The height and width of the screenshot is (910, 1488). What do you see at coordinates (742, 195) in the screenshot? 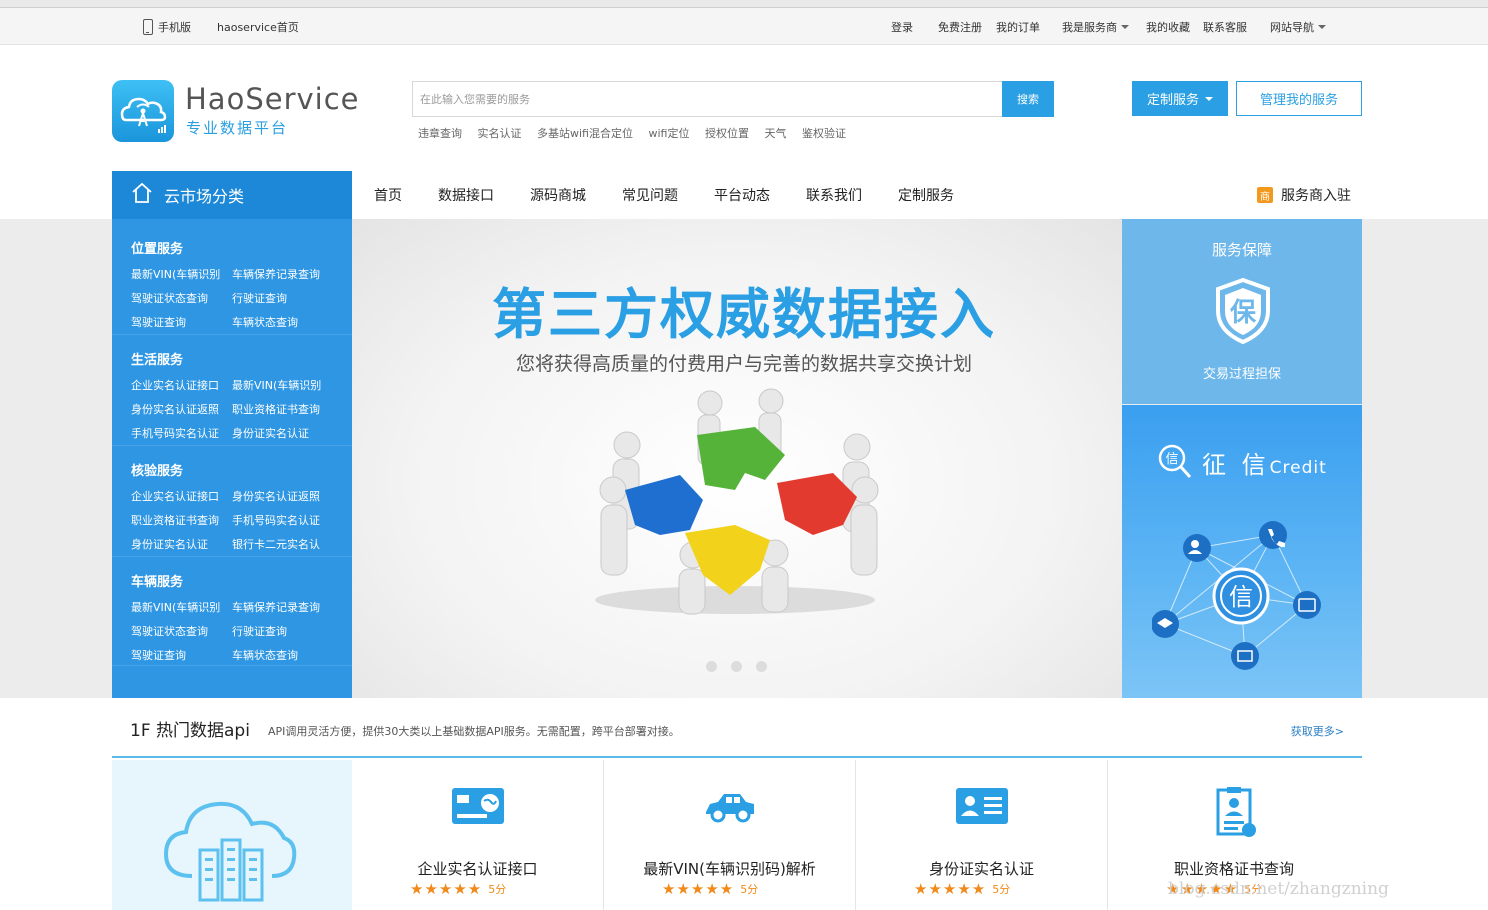
I see `nav-item-news: 平台动态` at bounding box center [742, 195].